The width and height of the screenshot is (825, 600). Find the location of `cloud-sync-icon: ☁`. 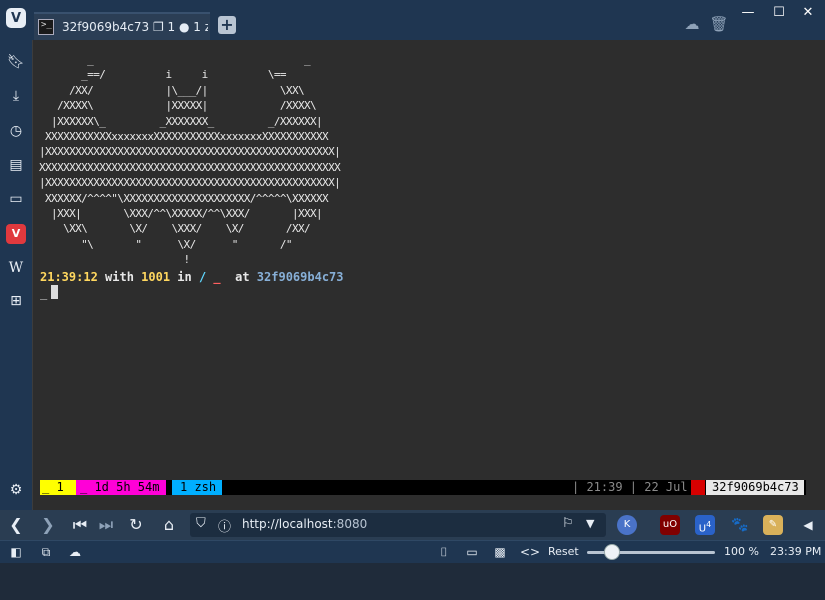

cloud-sync-icon: ☁ is located at coordinates (692, 24).